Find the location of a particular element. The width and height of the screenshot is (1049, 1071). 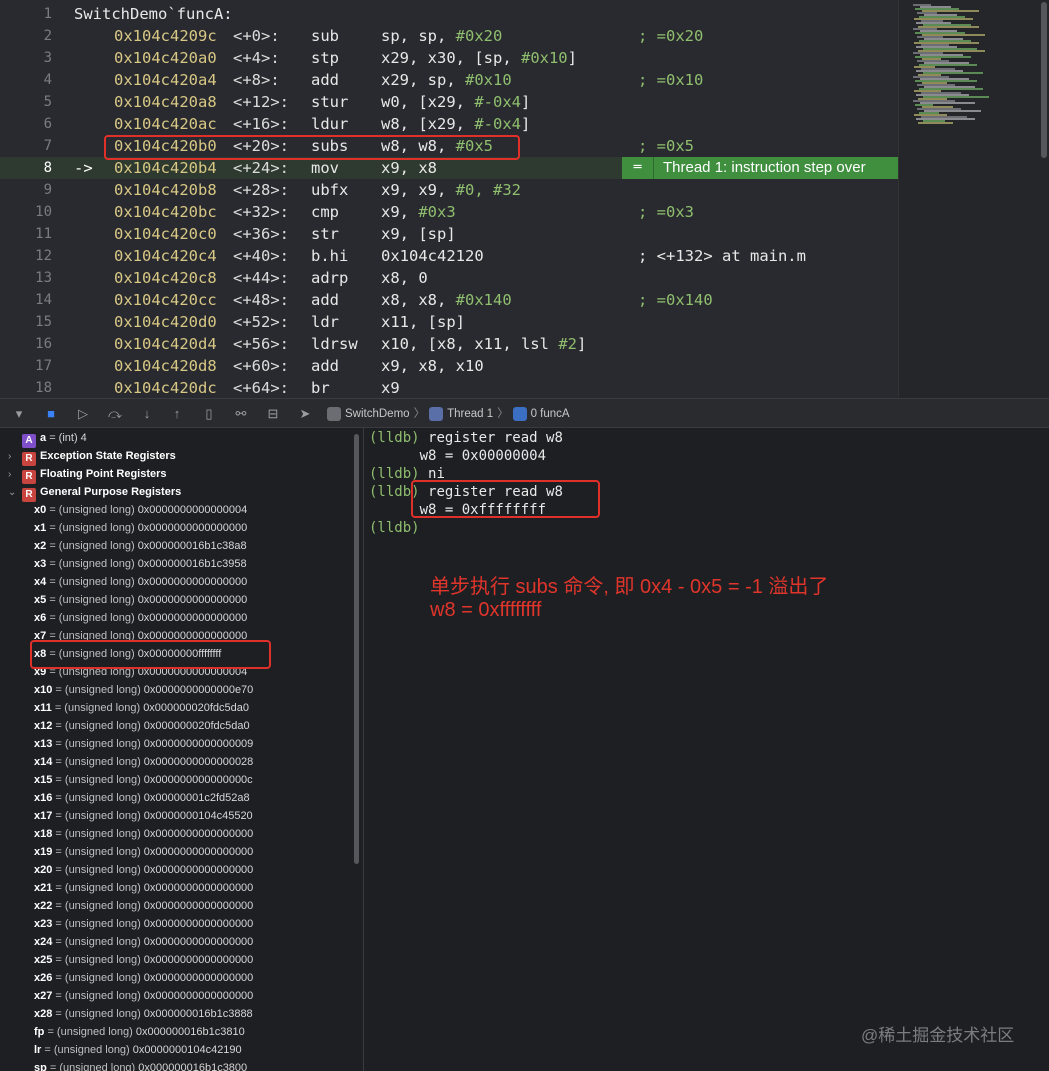

register-name: sp is located at coordinates (40, 1066).